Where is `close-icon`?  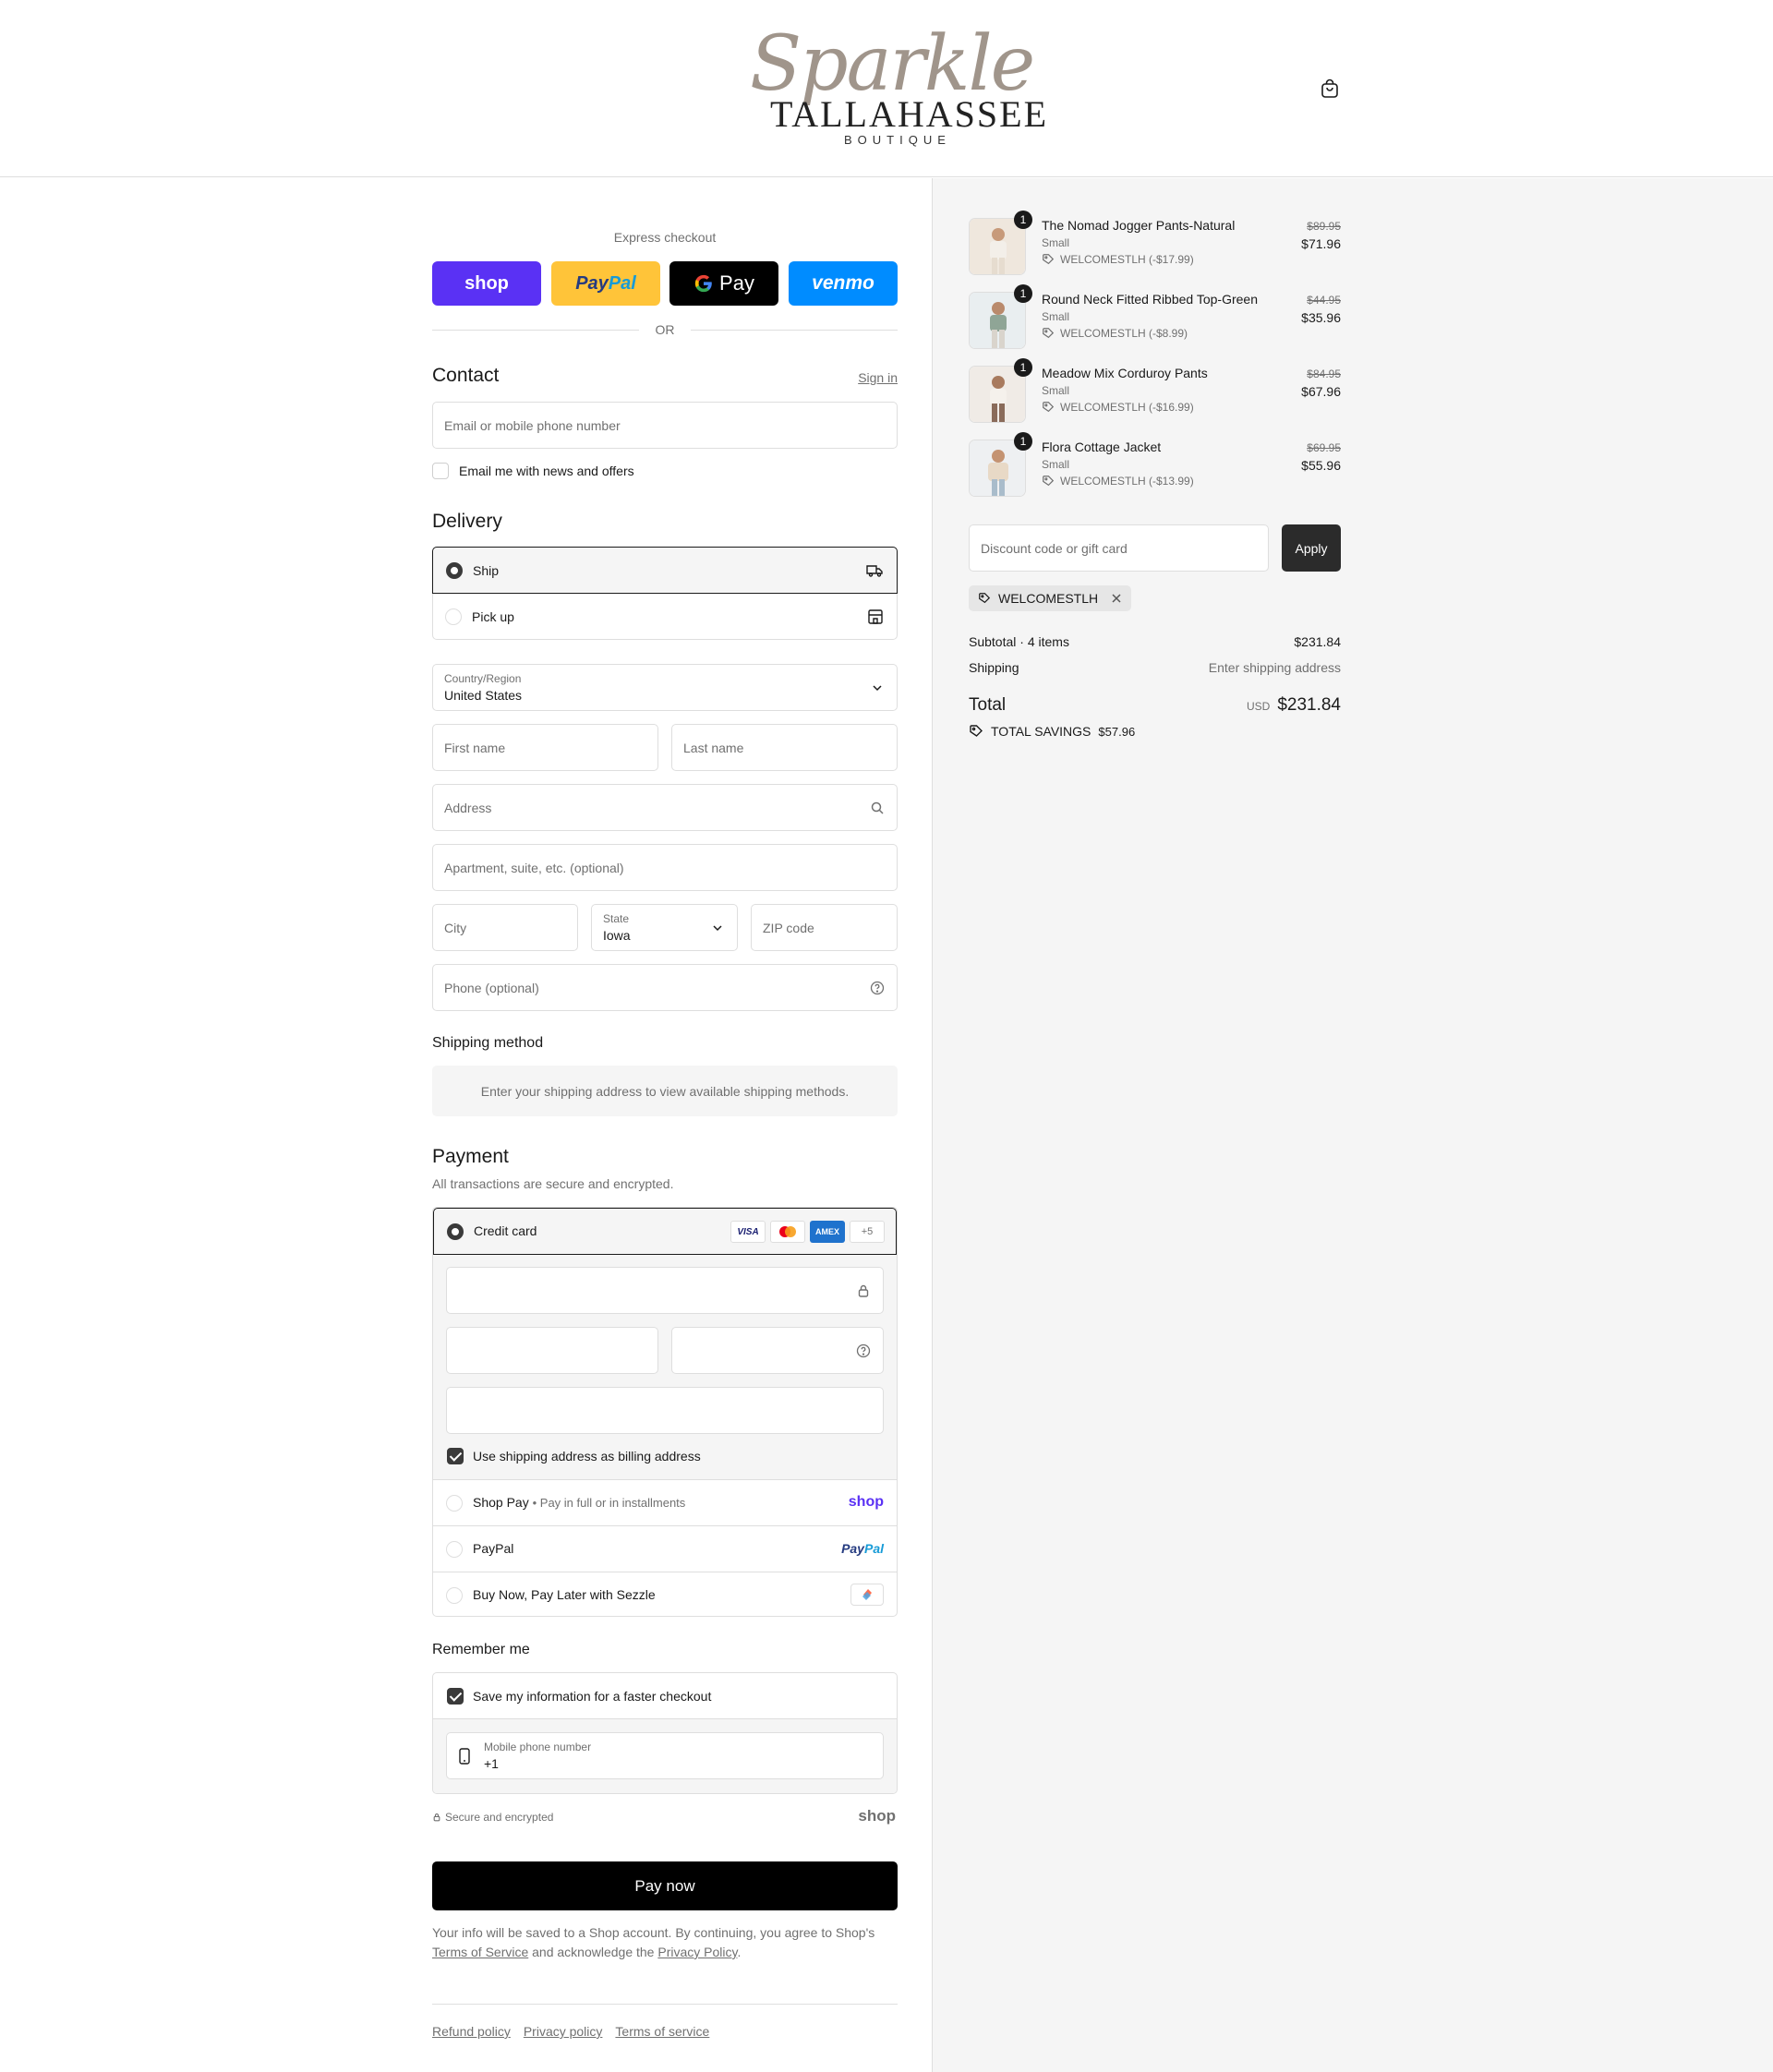
close-icon is located at coordinates (1116, 598).